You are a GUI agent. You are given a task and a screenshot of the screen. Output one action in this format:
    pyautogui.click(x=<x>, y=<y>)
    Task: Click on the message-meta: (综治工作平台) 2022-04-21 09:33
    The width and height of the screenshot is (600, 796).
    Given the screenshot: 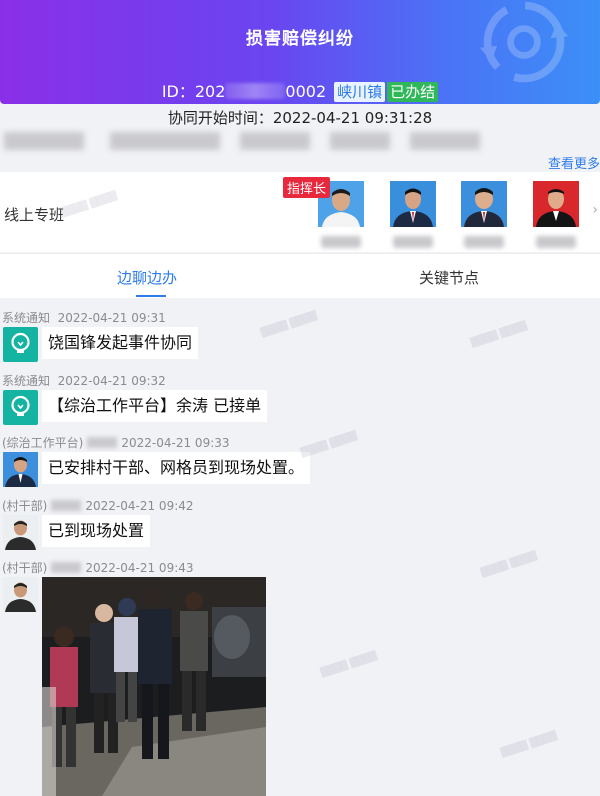 What is the action you would take?
    pyautogui.click(x=116, y=442)
    